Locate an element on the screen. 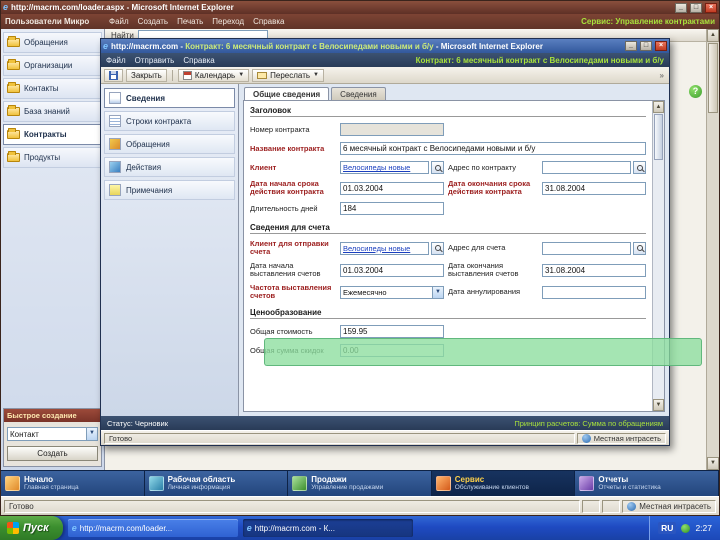 The image size is (720, 540). field-label: Дата окончания выставления счетов is located at coordinates (483, 269).